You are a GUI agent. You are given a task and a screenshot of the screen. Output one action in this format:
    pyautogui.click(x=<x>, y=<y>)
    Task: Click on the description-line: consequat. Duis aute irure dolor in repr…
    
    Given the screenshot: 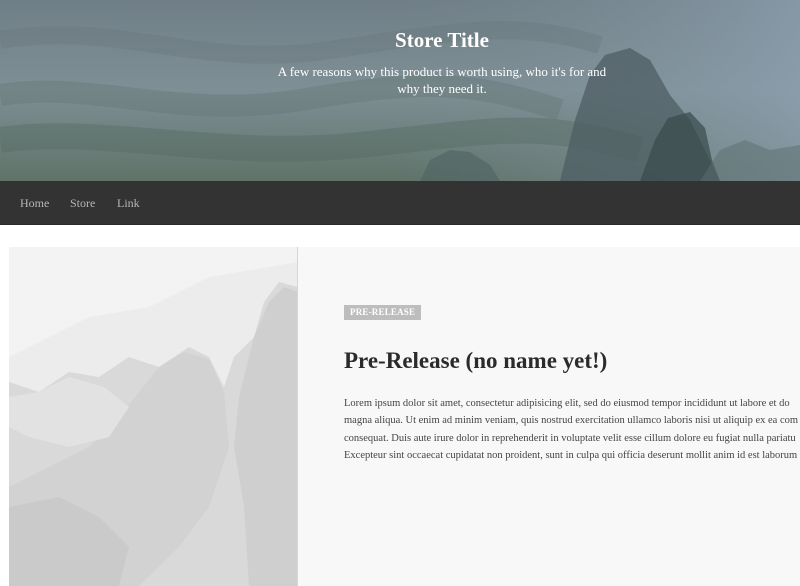 What is the action you would take?
    pyautogui.click(x=570, y=438)
    